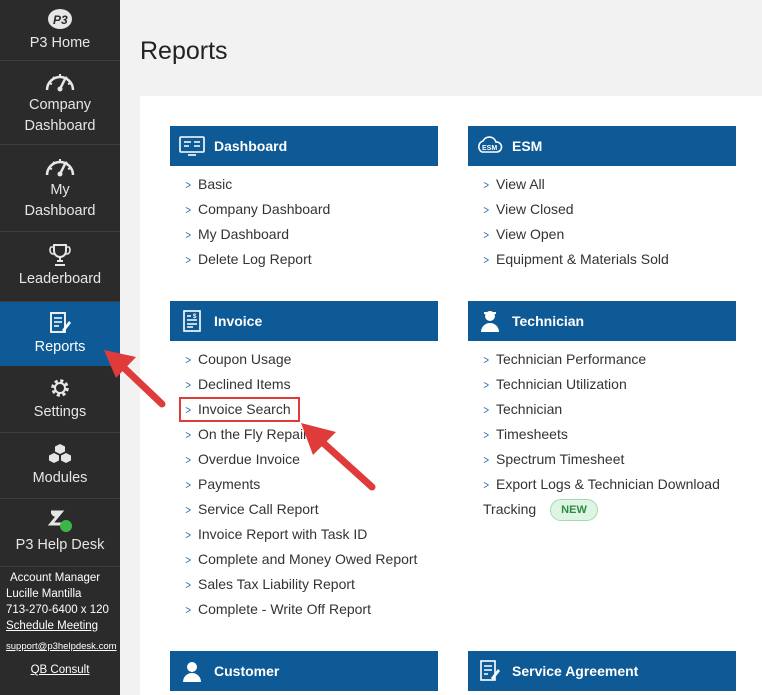  Describe the element at coordinates (304, 146) in the screenshot. I see `section-header-dashboard: Dashboard` at that location.